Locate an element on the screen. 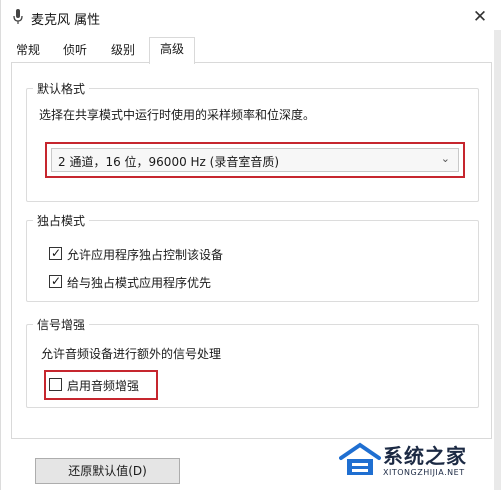 The image size is (501, 490). tab-bar: 常规 侦听 级别 高级 is located at coordinates (251, 50).